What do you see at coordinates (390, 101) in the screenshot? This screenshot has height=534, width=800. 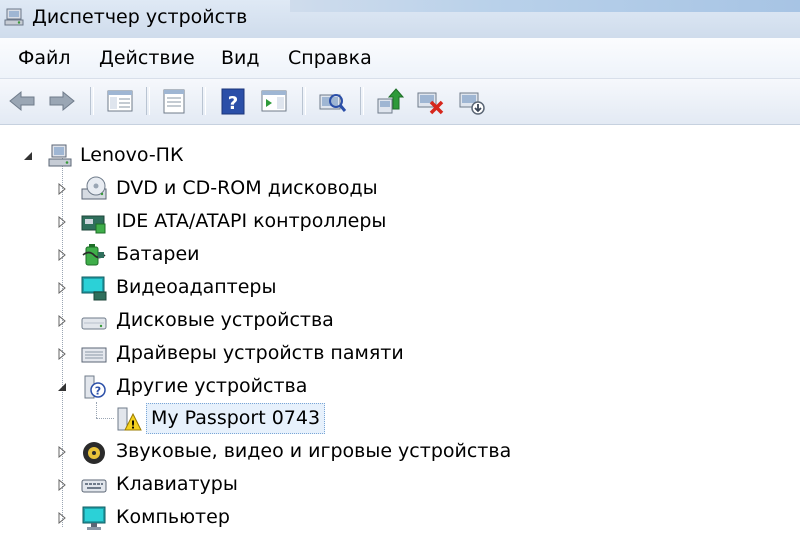 I see `update-driver-icon` at bounding box center [390, 101].